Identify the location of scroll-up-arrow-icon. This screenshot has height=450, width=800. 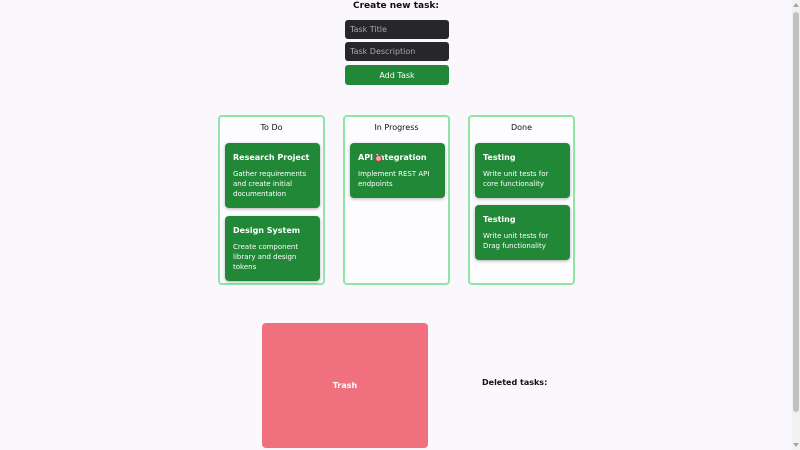
(796, 5).